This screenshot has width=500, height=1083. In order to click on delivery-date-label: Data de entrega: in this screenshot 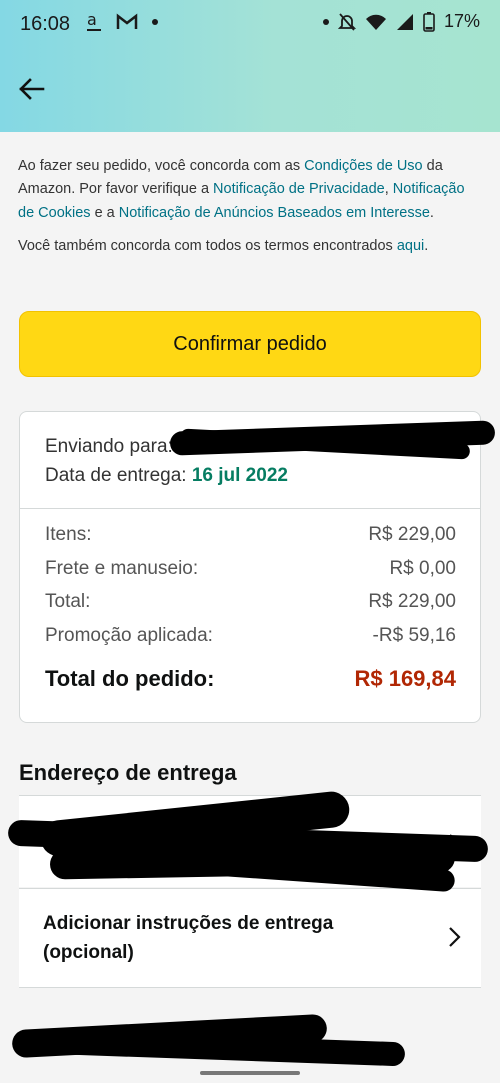, I will do `click(116, 475)`.